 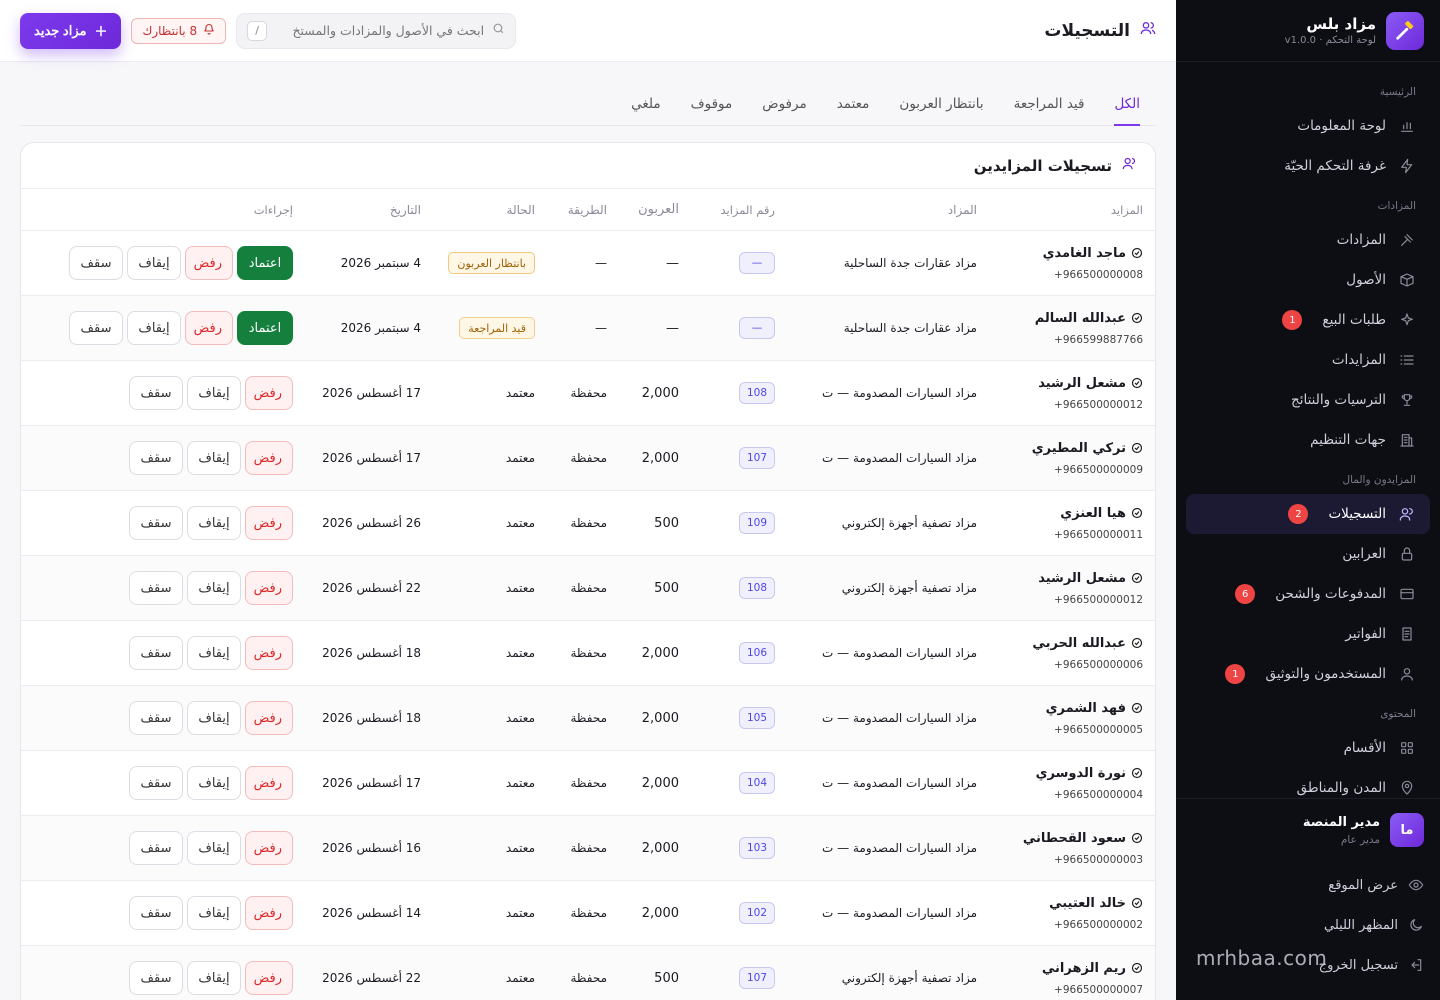 I want to click on sidebar-item: المستخدمون والتوثيق 1, so click(x=1308, y=674).